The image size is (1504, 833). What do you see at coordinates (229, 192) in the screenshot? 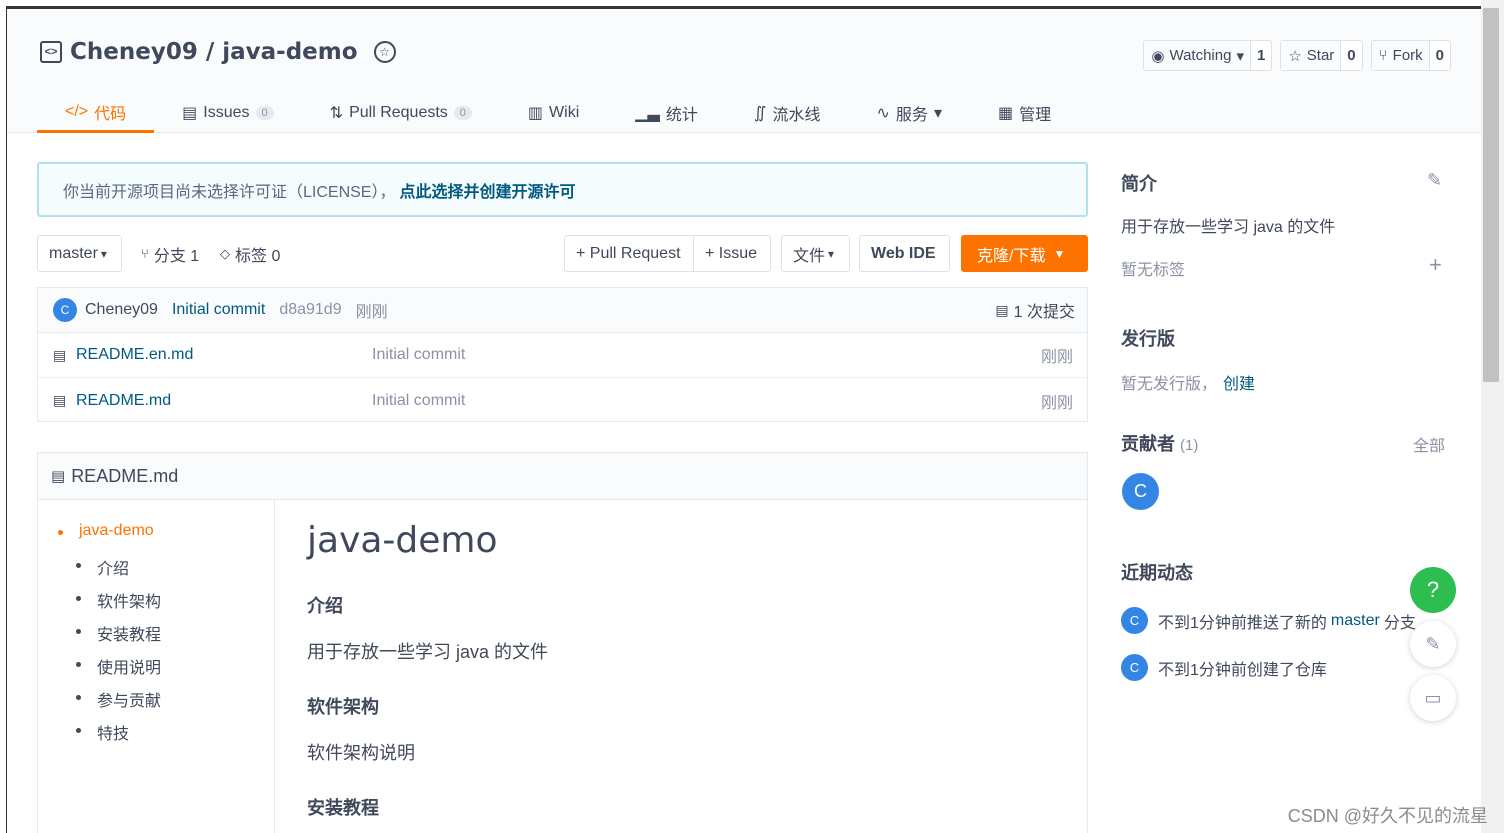
I see `license-text: 你当前开源项目尚未选择许可证（LICENSE），` at bounding box center [229, 192].